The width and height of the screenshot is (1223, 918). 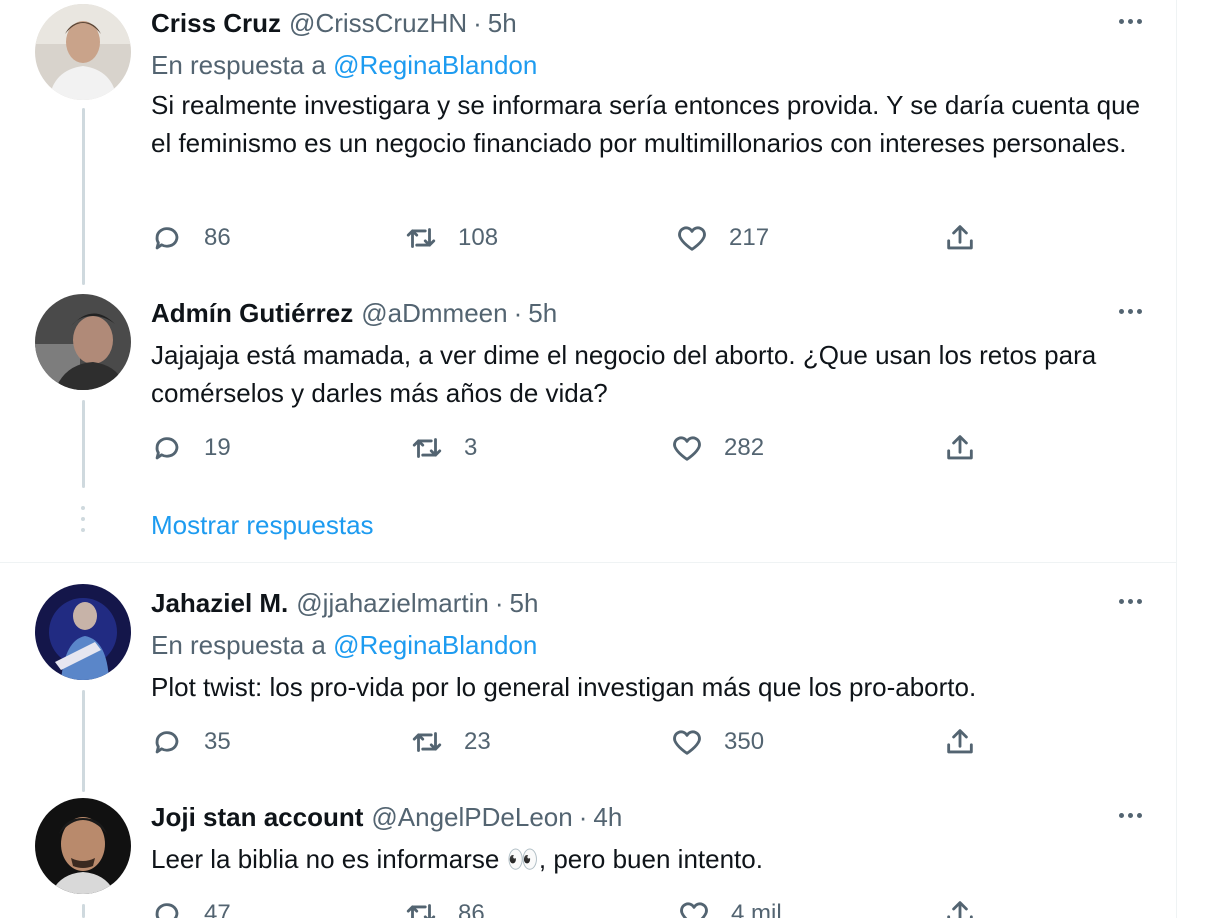 What do you see at coordinates (83, 522) in the screenshot?
I see `thread-continuation-dots` at bounding box center [83, 522].